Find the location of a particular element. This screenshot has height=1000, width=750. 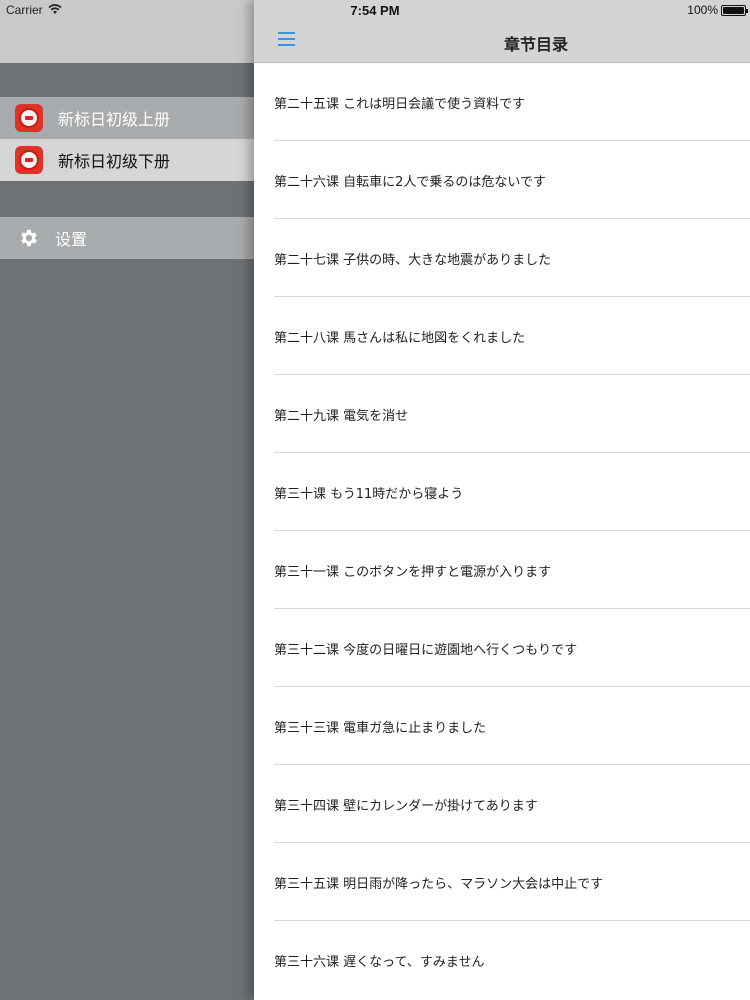

page-title: 章节目录 is located at coordinates (536, 44).